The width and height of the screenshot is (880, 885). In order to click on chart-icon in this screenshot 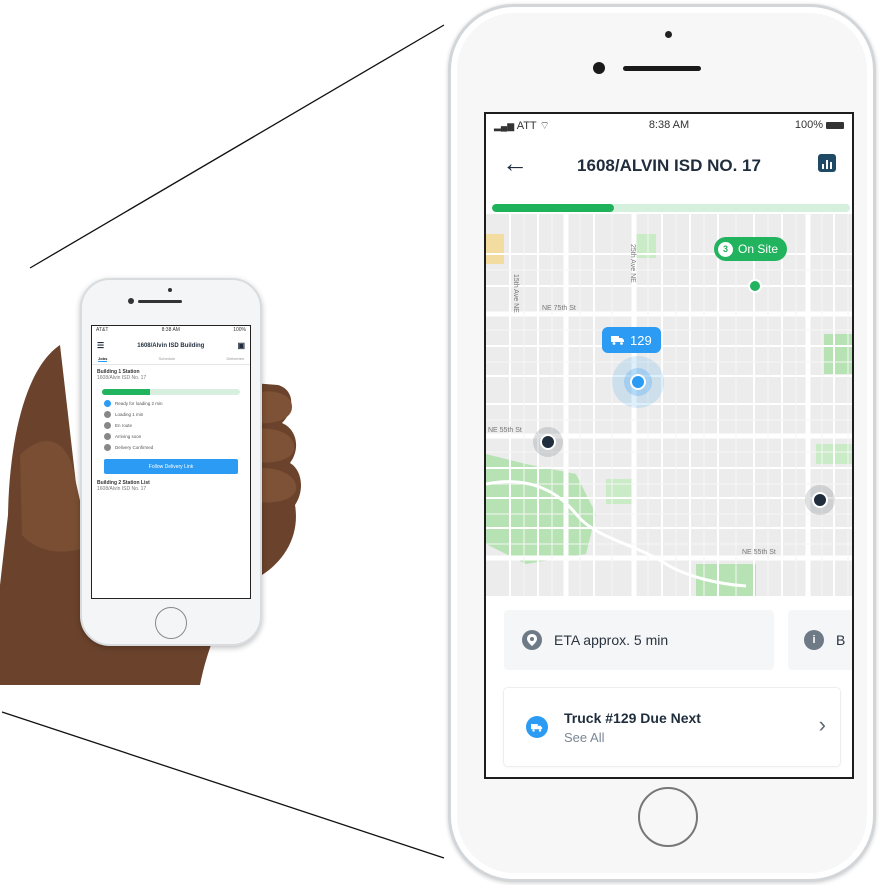, I will do `click(827, 163)`.